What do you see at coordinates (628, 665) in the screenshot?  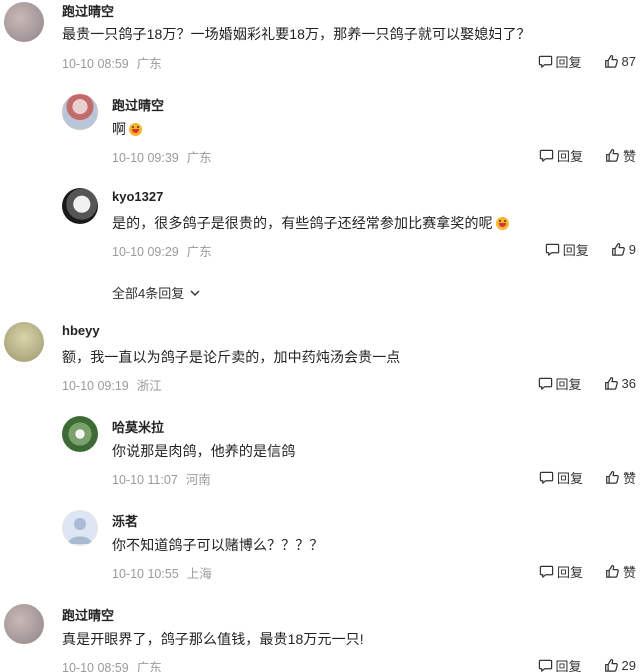 I see `like-count: 29` at bounding box center [628, 665].